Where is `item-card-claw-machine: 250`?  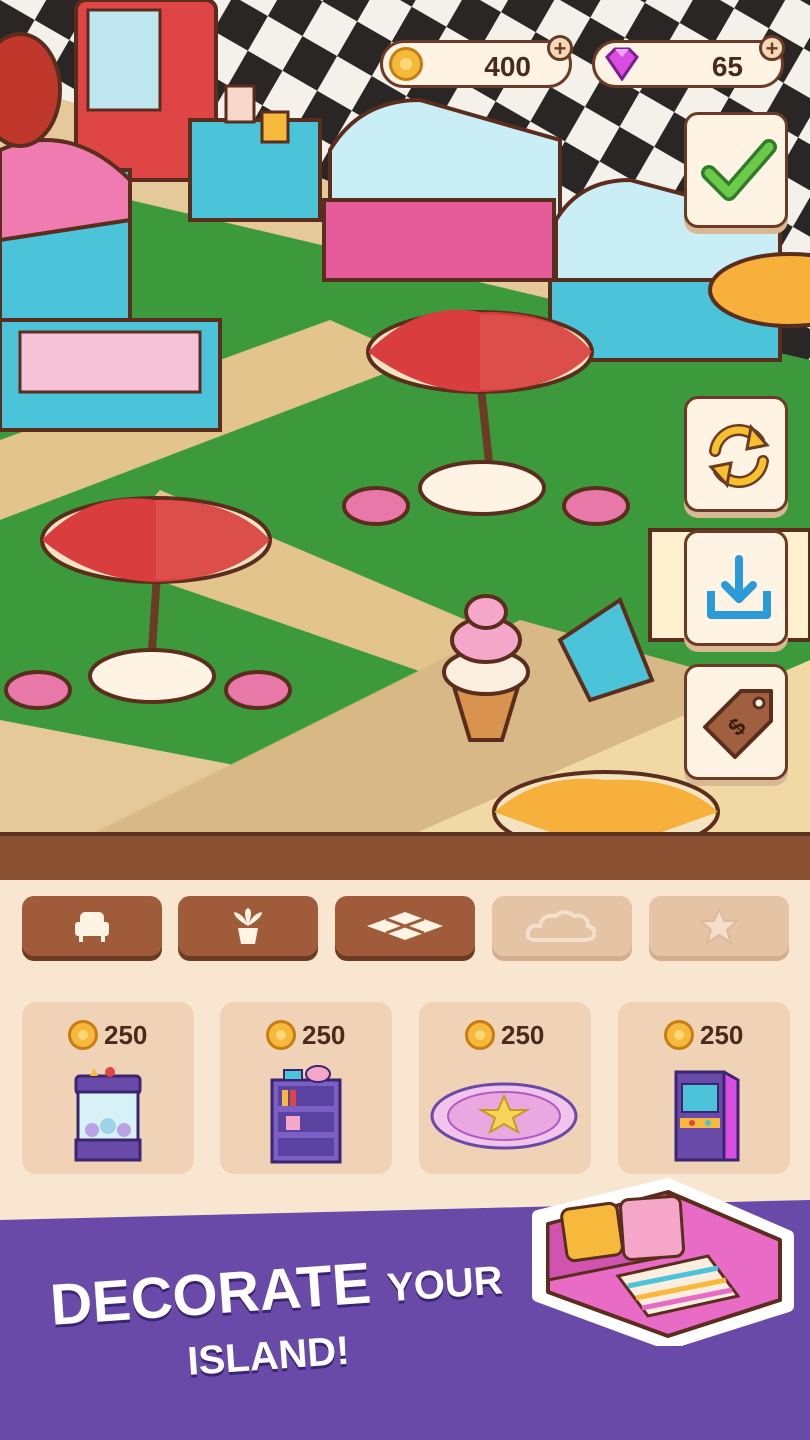
item-card-claw-machine: 250 is located at coordinates (108, 1088).